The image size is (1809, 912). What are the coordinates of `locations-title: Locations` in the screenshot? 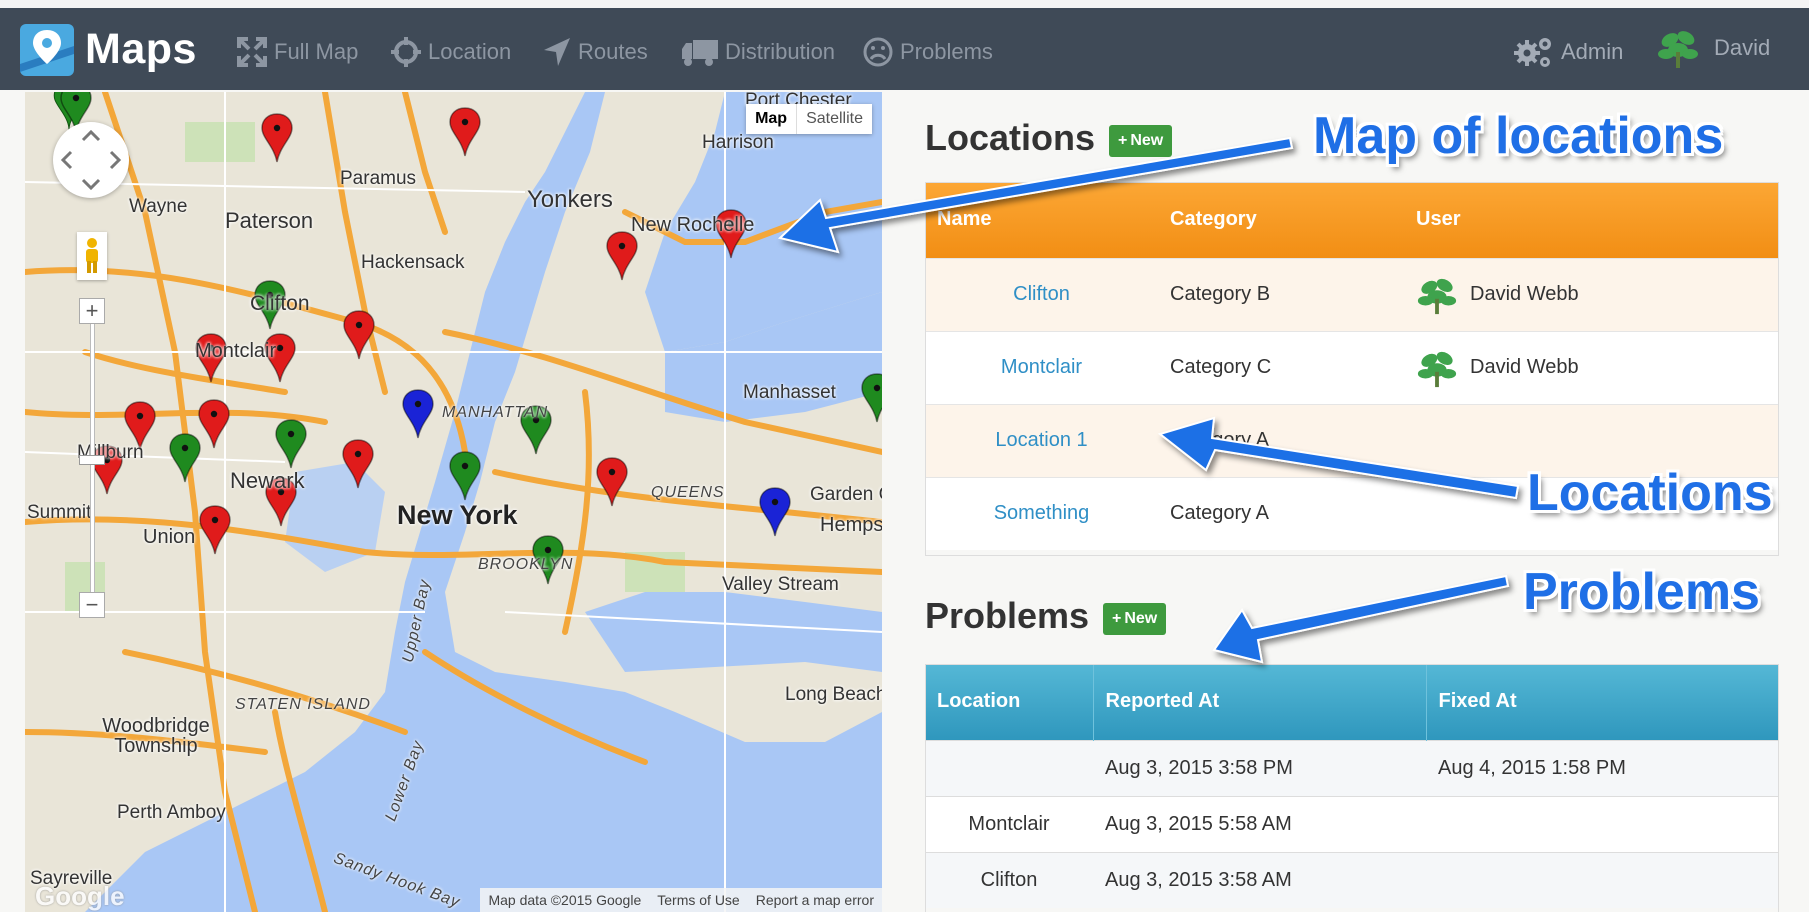 It's located at (1010, 137).